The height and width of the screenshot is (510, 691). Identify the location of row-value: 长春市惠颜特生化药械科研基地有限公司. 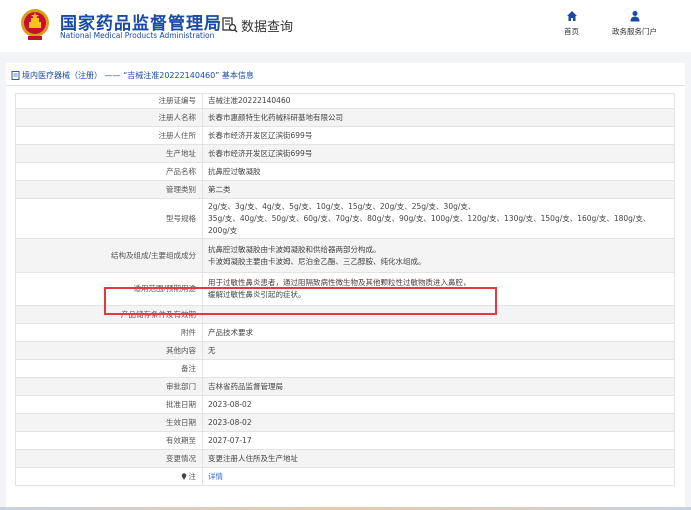
(438, 117).